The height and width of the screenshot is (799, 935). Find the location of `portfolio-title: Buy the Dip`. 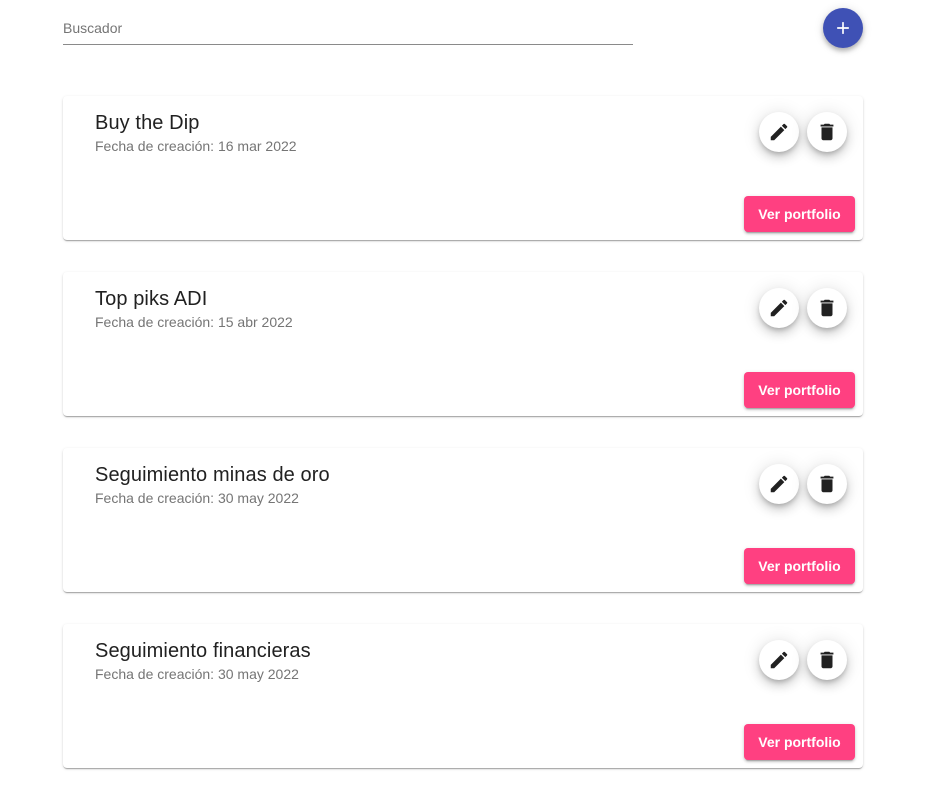

portfolio-title: Buy the Dip is located at coordinates (147, 123).